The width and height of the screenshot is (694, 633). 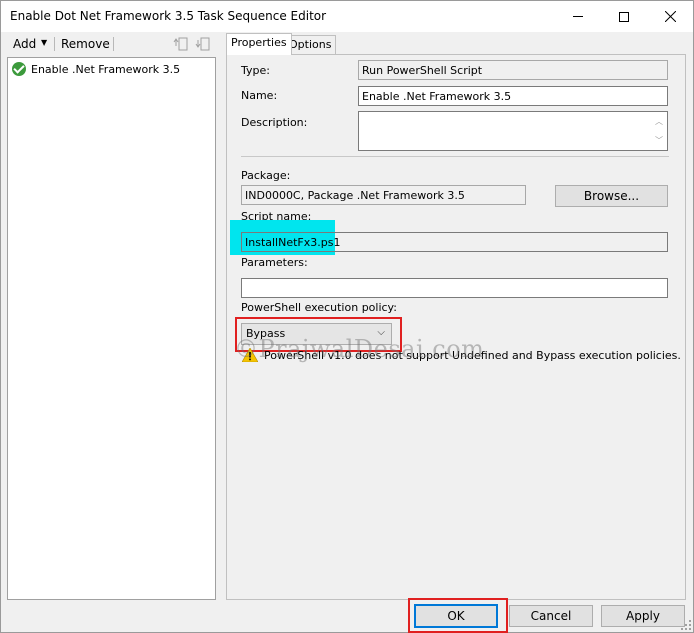 What do you see at coordinates (106, 69) in the screenshot?
I see `tree-item-label: Enable .Net Framework 3.5` at bounding box center [106, 69].